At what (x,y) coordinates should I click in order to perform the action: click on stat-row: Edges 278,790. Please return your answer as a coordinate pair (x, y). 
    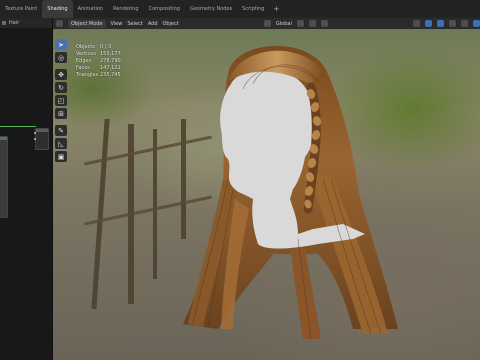
    Looking at the image, I should click on (98, 61).